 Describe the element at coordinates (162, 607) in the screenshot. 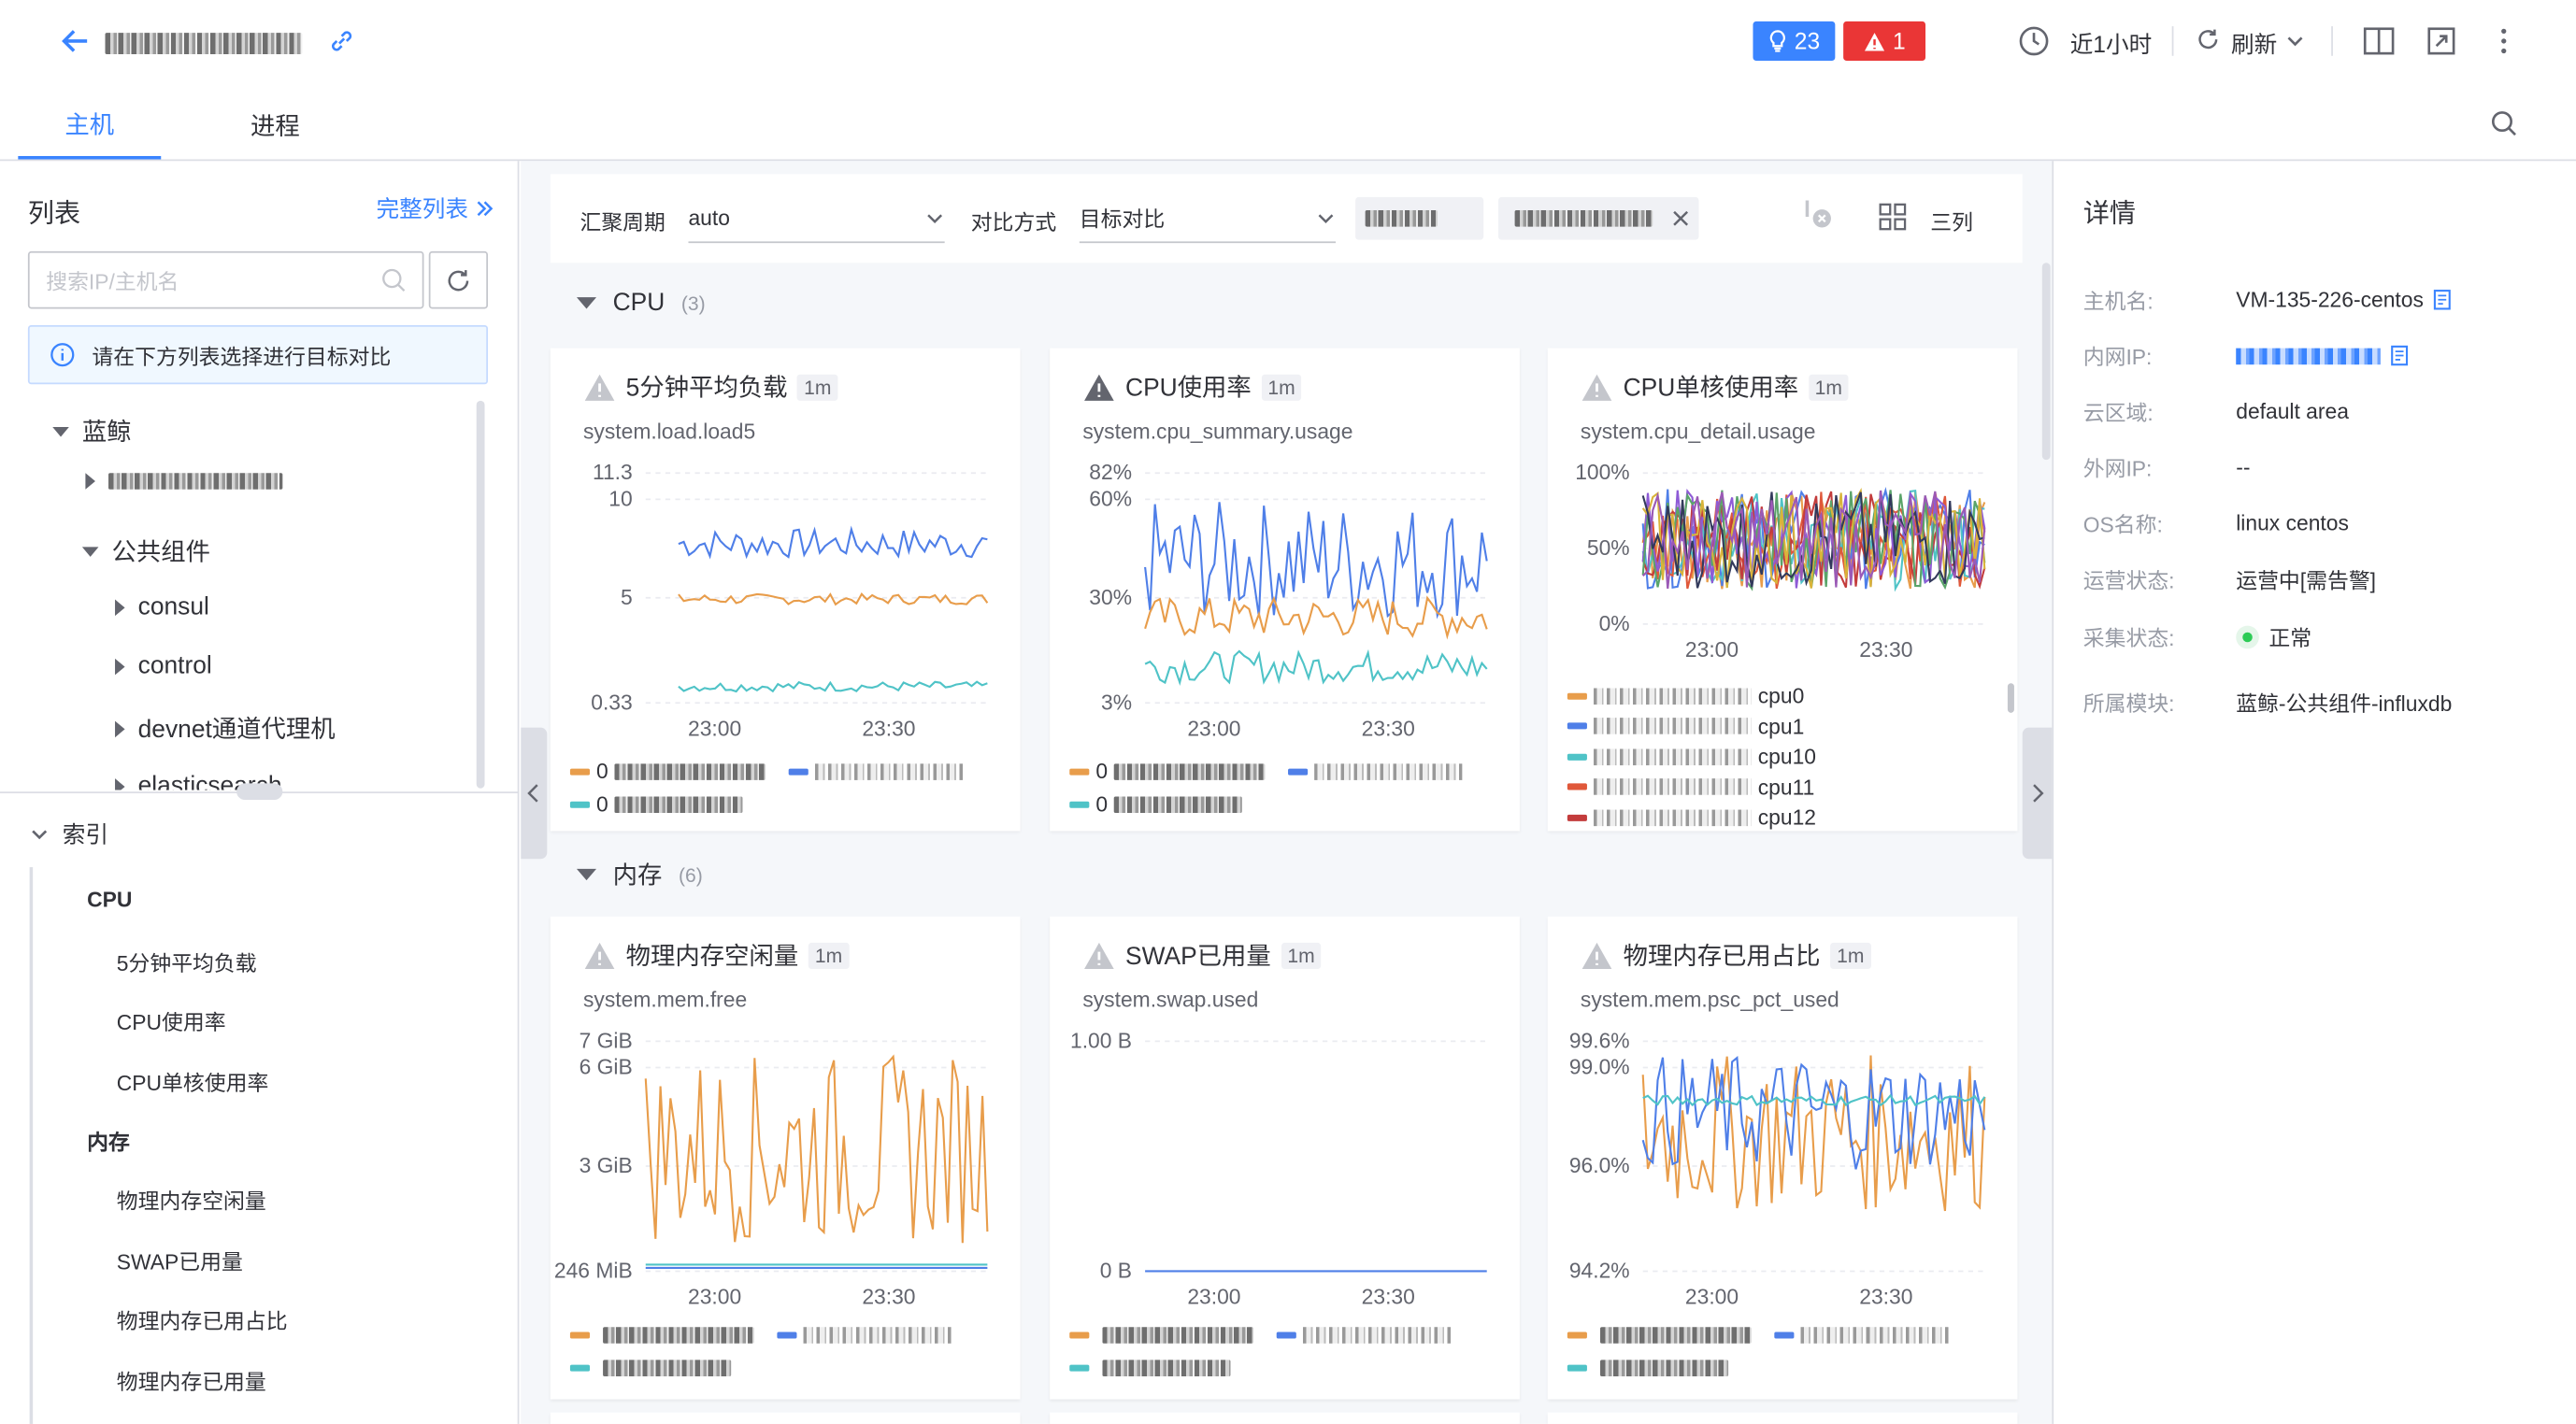

I see `tree-node-consul: consul` at that location.